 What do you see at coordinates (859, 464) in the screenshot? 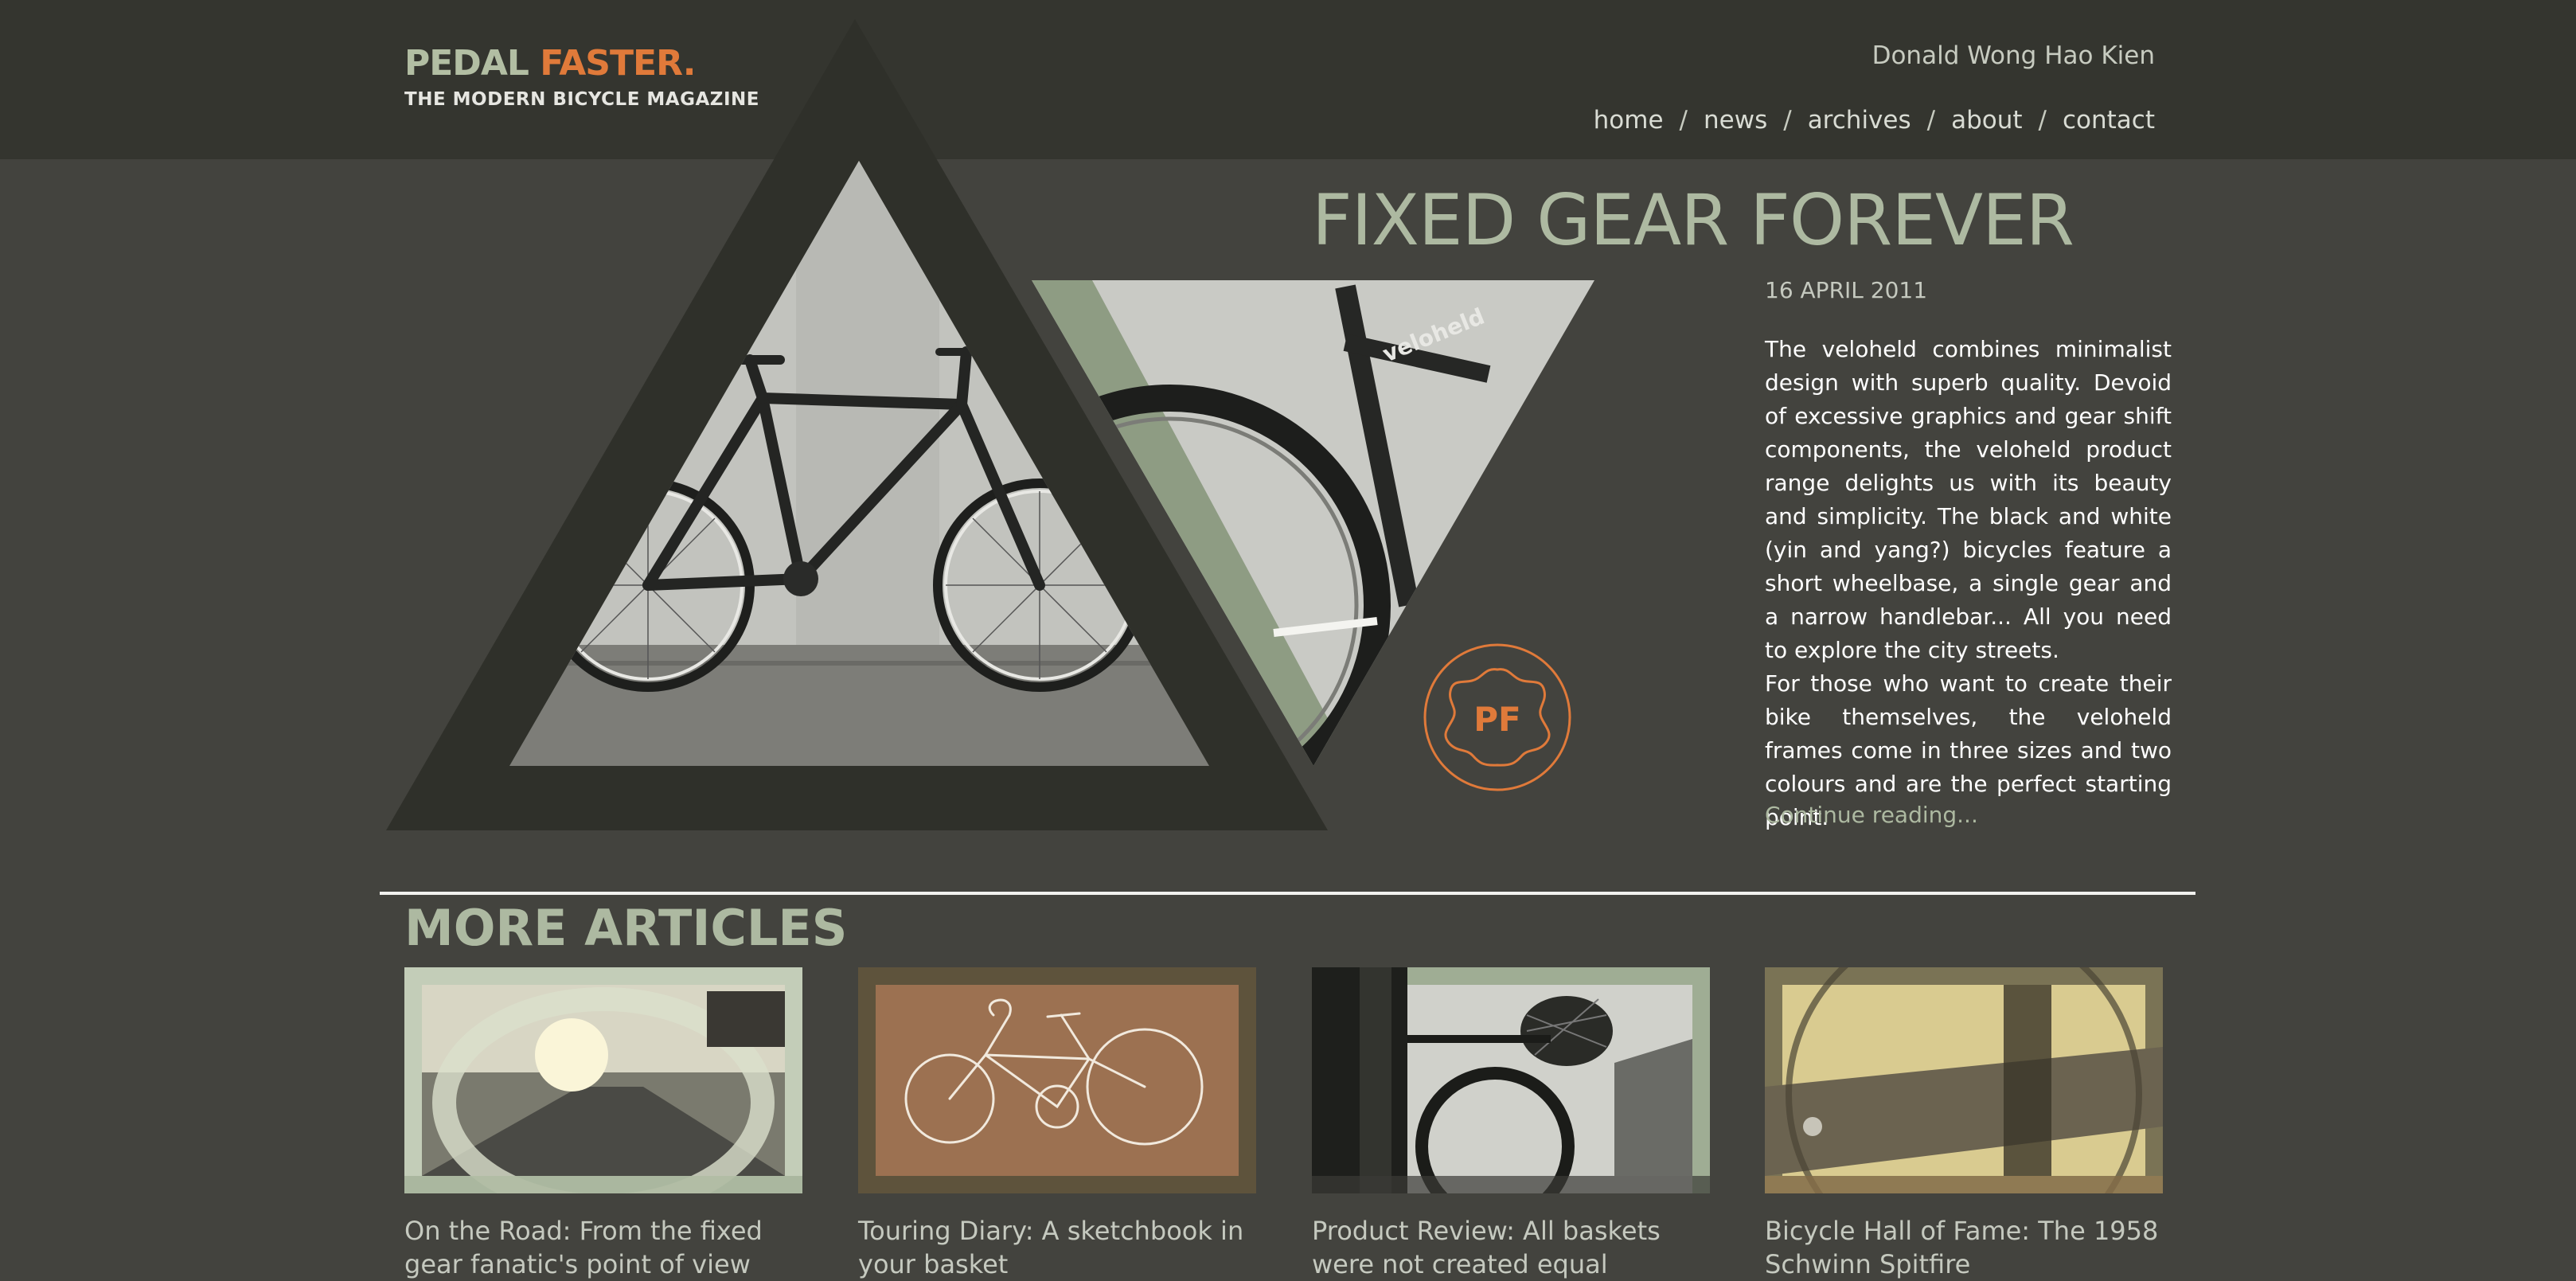
I see `left-bike-photo` at bounding box center [859, 464].